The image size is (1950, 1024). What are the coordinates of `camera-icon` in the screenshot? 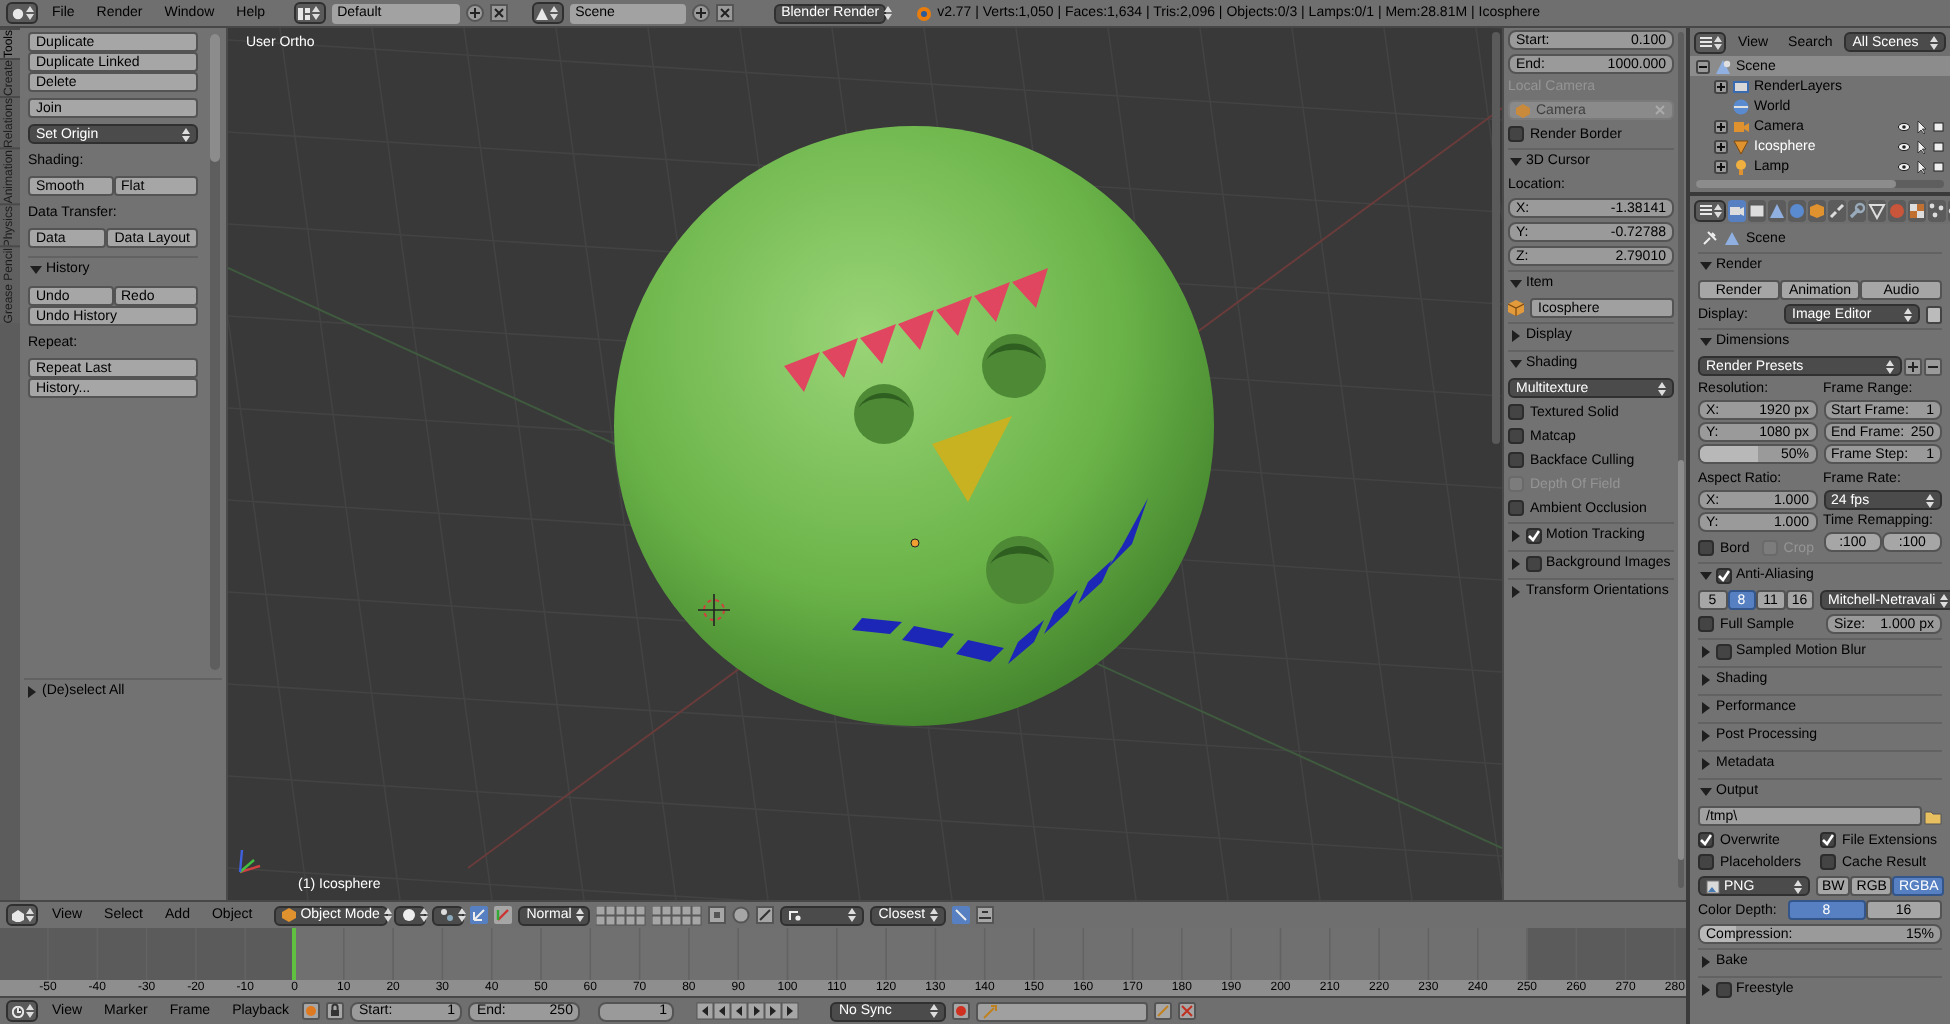 It's located at (1741, 126).